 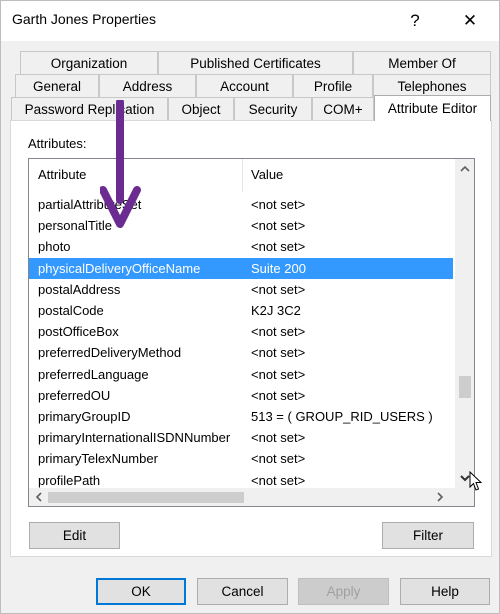 What do you see at coordinates (57, 143) in the screenshot?
I see `attributes-label: Attributes:` at bounding box center [57, 143].